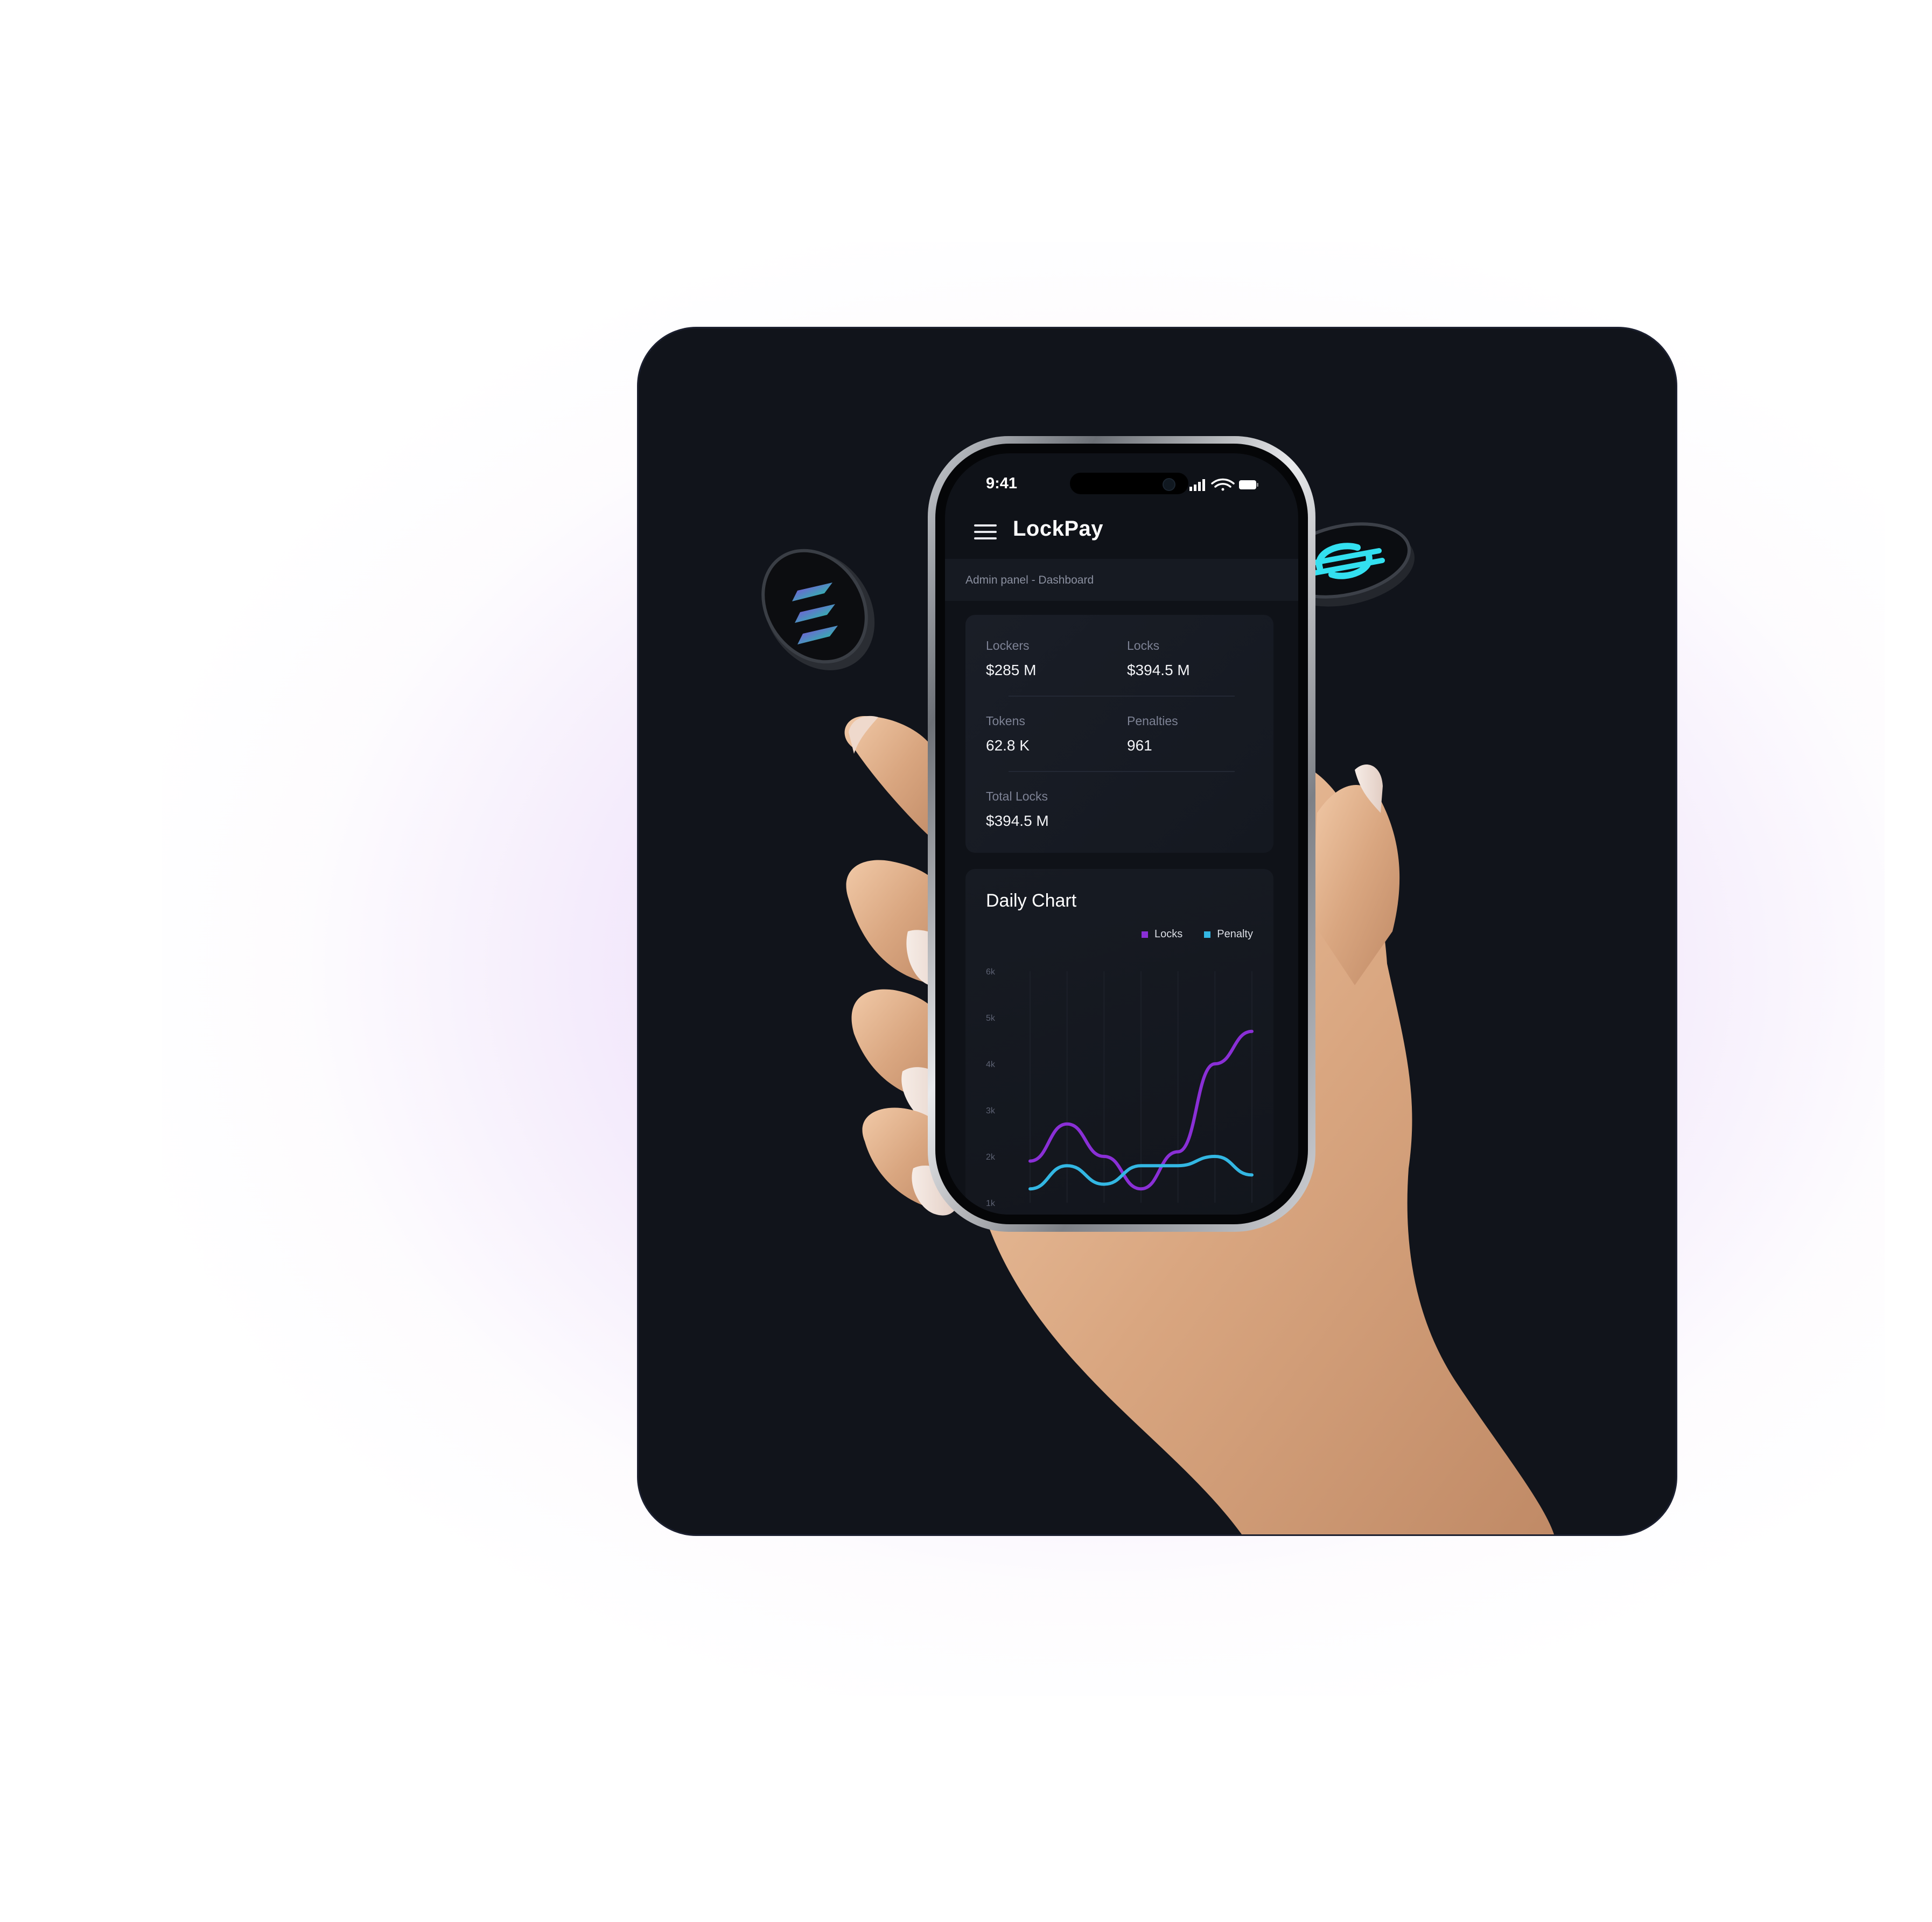 The image size is (1932, 1922). Describe the element at coordinates (991, 1064) in the screenshot. I see `y-tick-label: 4k` at that location.